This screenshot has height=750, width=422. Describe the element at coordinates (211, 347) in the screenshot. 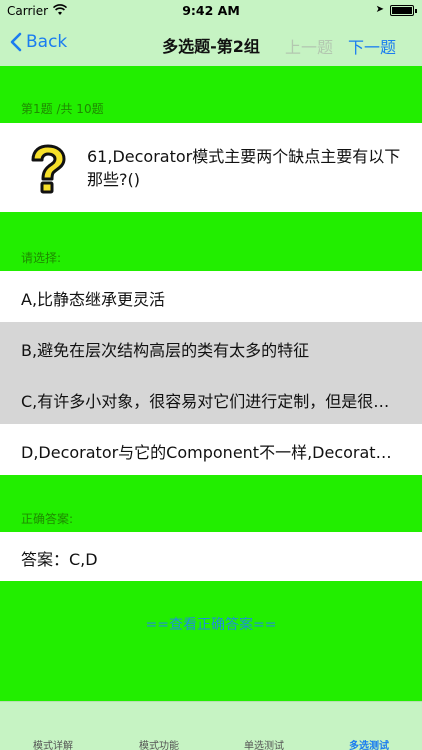

I see `option-b: B,避免在层次结构高层的类有太多的特征` at that location.